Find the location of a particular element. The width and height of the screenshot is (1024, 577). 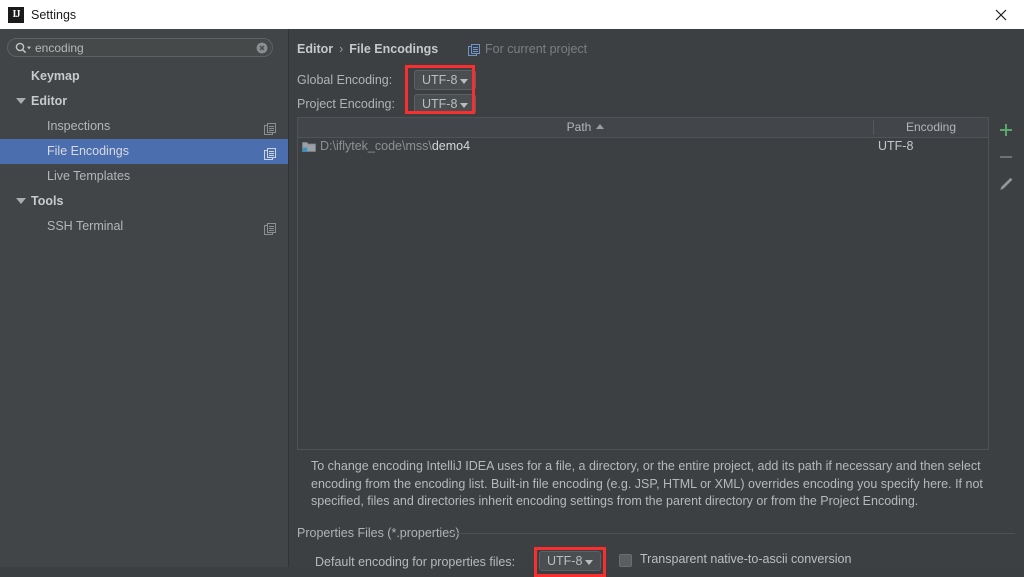

checkbox-label: Transparent native-to-ascii conversion is located at coordinates (746, 559).